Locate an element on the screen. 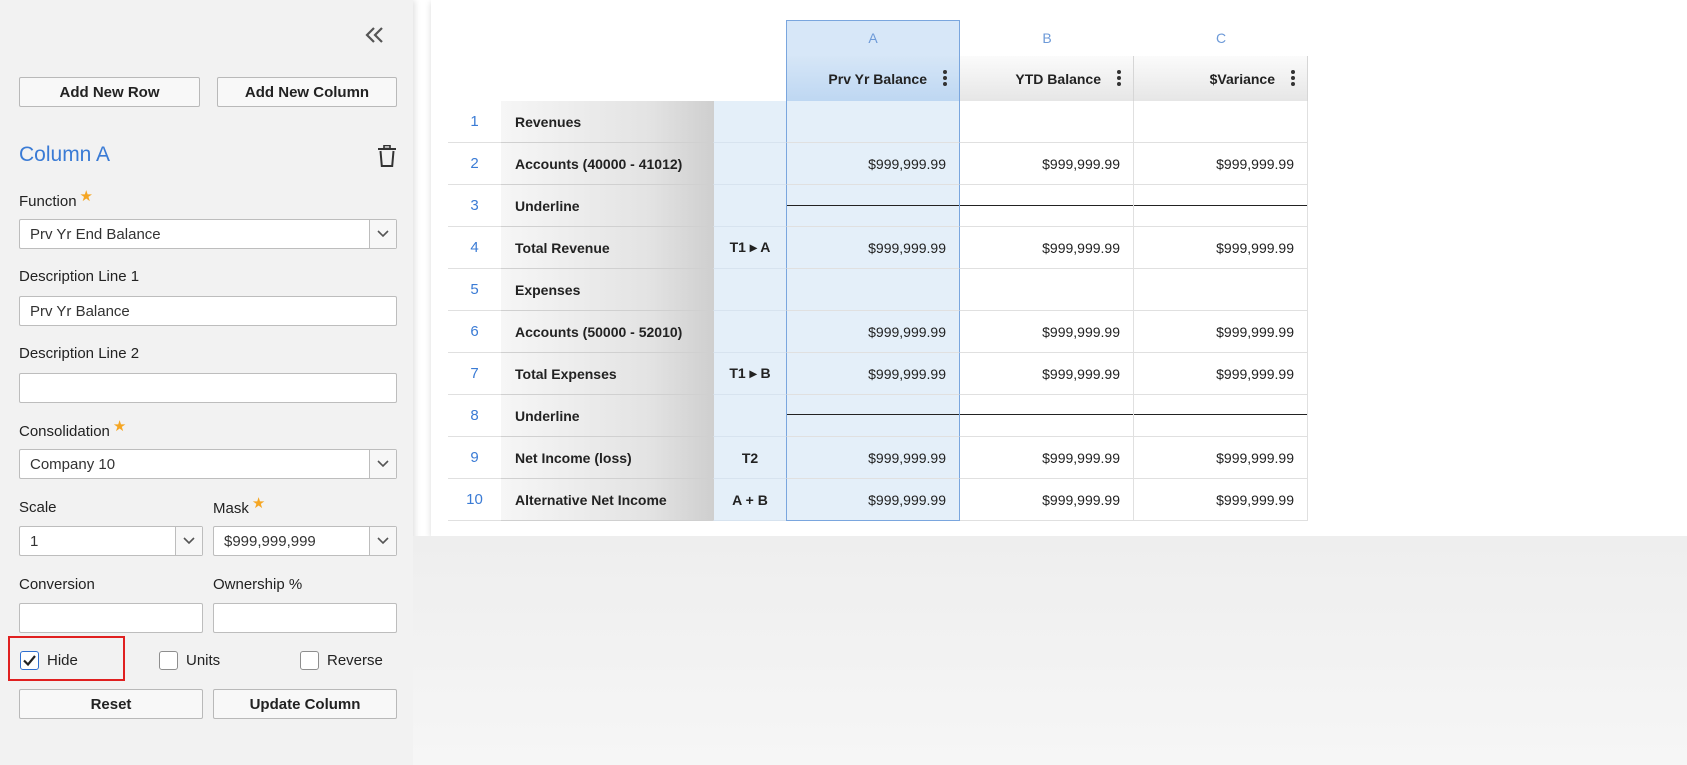 The width and height of the screenshot is (1687, 765). row-calculation: T2 is located at coordinates (749, 458).